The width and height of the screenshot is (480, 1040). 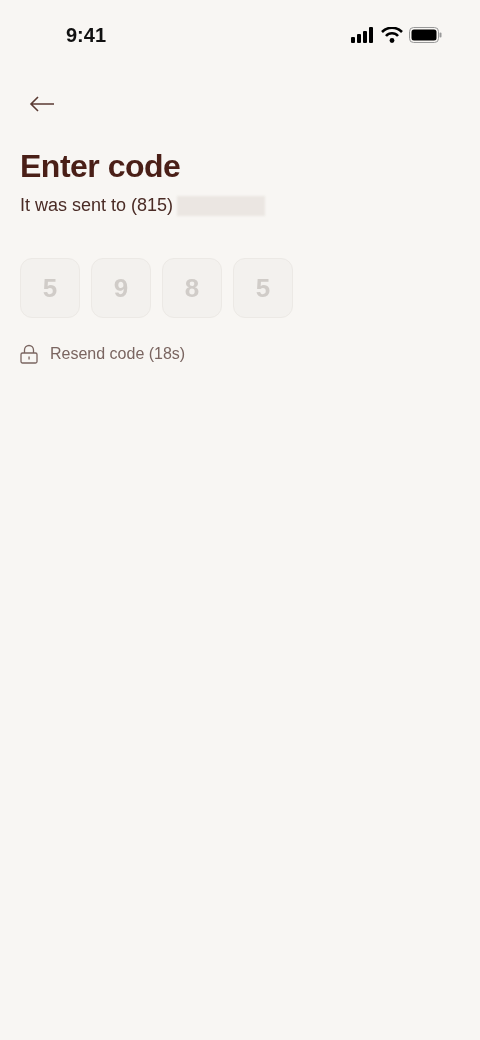 What do you see at coordinates (29, 354) in the screenshot?
I see `lock-icon` at bounding box center [29, 354].